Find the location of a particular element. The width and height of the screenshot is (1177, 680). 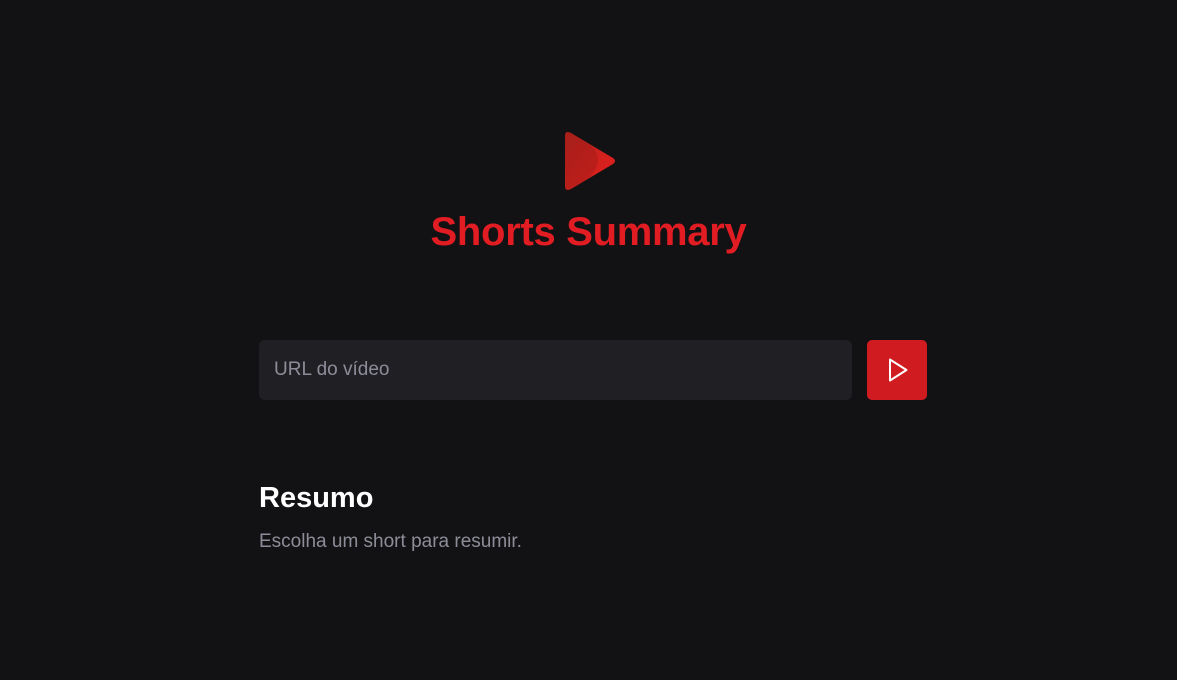

summary-section: Resumo Escolha um short para resumir. is located at coordinates (593, 517).